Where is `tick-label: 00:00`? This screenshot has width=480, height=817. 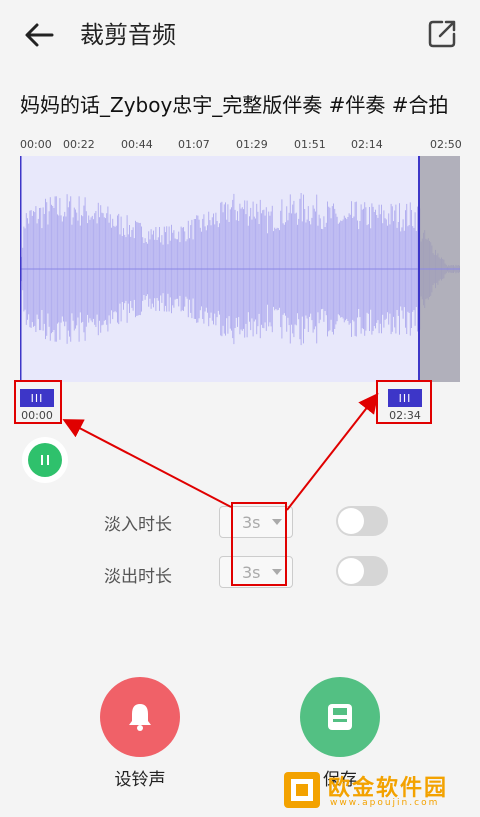
tick-label: 00:00 is located at coordinates (36, 144).